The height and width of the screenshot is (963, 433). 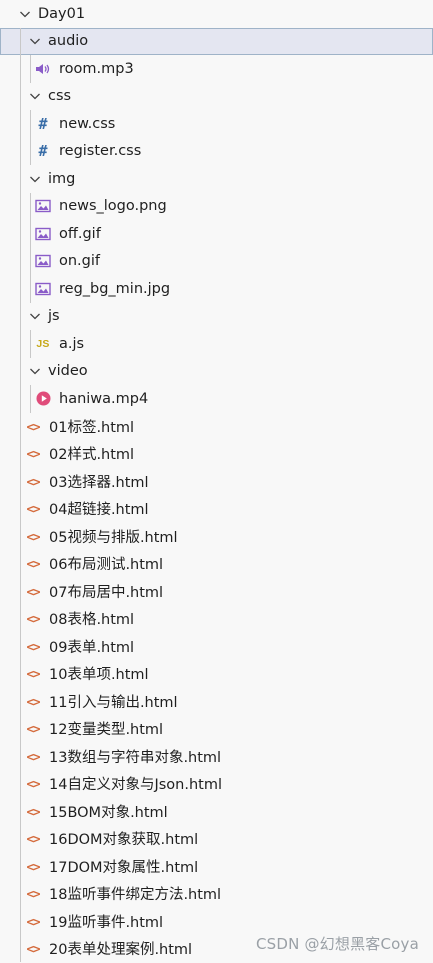 What do you see at coordinates (216, 922) in the screenshot?
I see `file-html-row: <> 19监听事件.html` at bounding box center [216, 922].